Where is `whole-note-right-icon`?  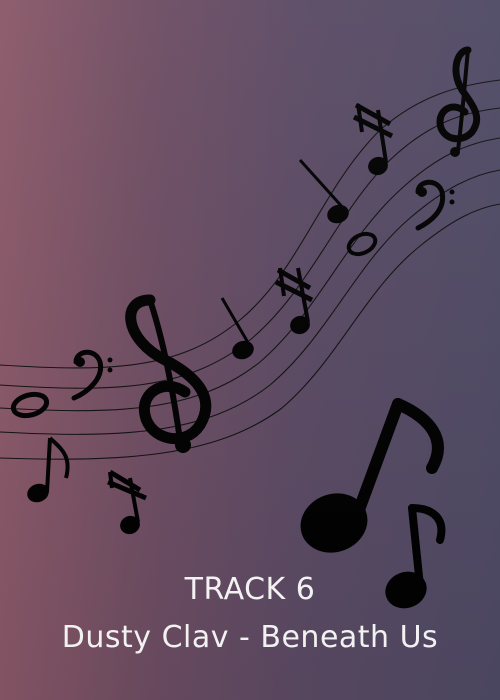 whole-note-right-icon is located at coordinates (362, 244).